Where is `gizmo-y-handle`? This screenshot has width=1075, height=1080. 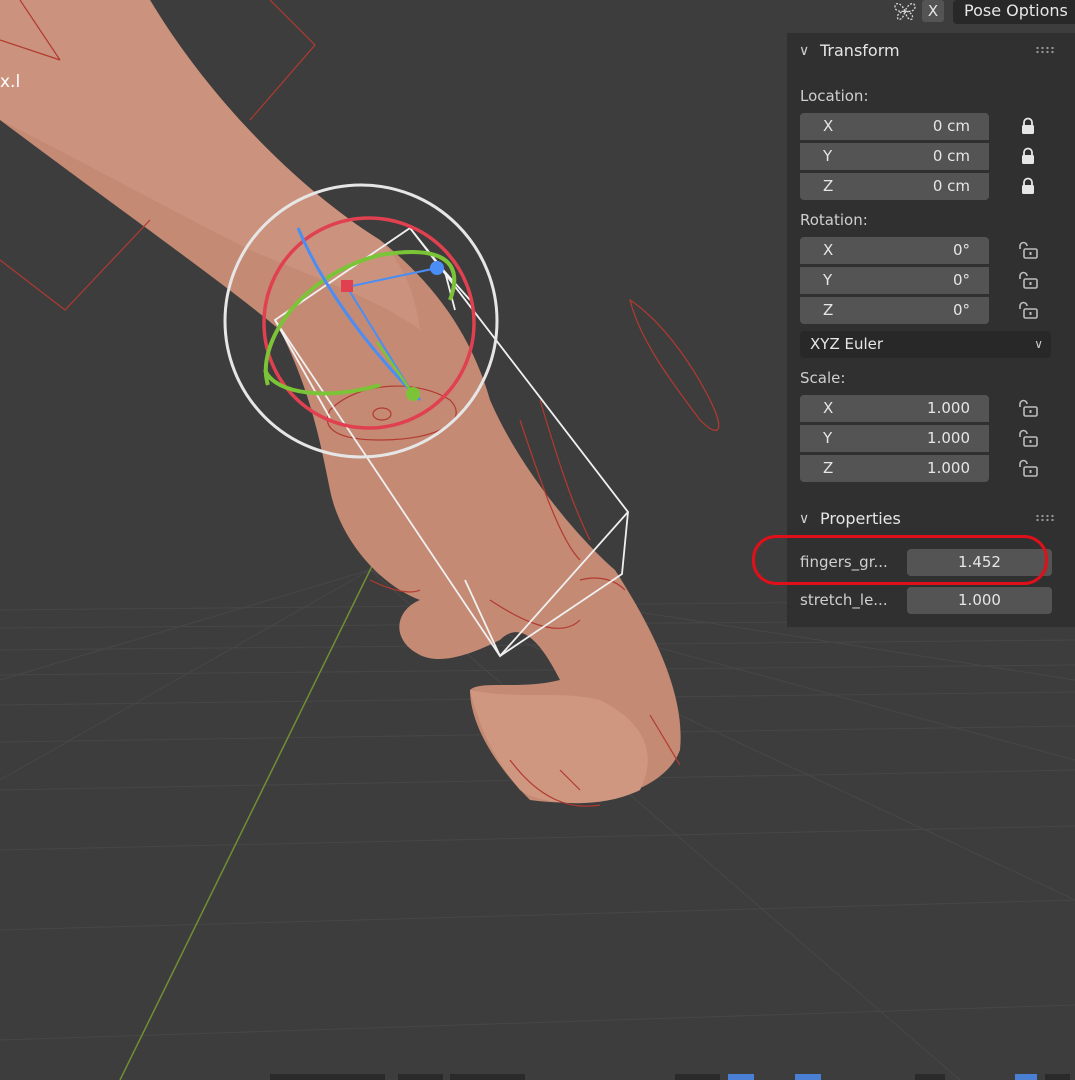 gizmo-y-handle is located at coordinates (413, 394).